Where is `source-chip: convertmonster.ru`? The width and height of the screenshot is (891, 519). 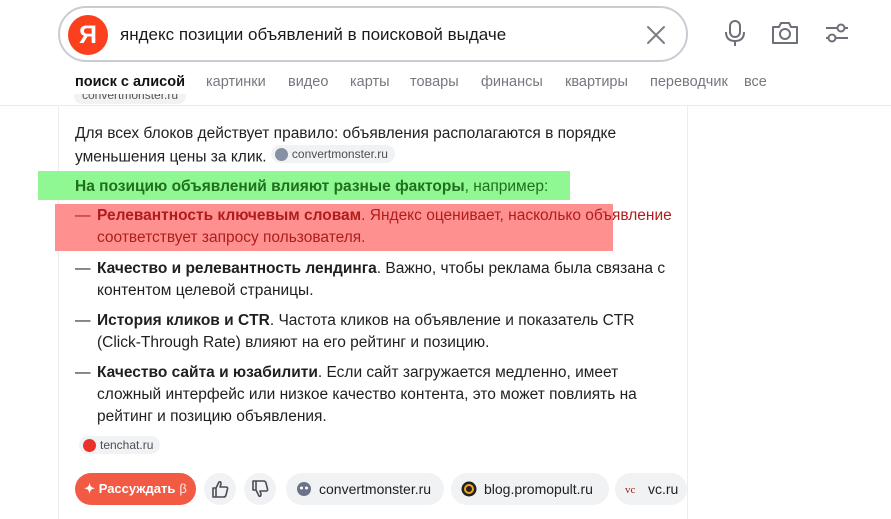 source-chip: convertmonster.ru is located at coordinates (332, 154).